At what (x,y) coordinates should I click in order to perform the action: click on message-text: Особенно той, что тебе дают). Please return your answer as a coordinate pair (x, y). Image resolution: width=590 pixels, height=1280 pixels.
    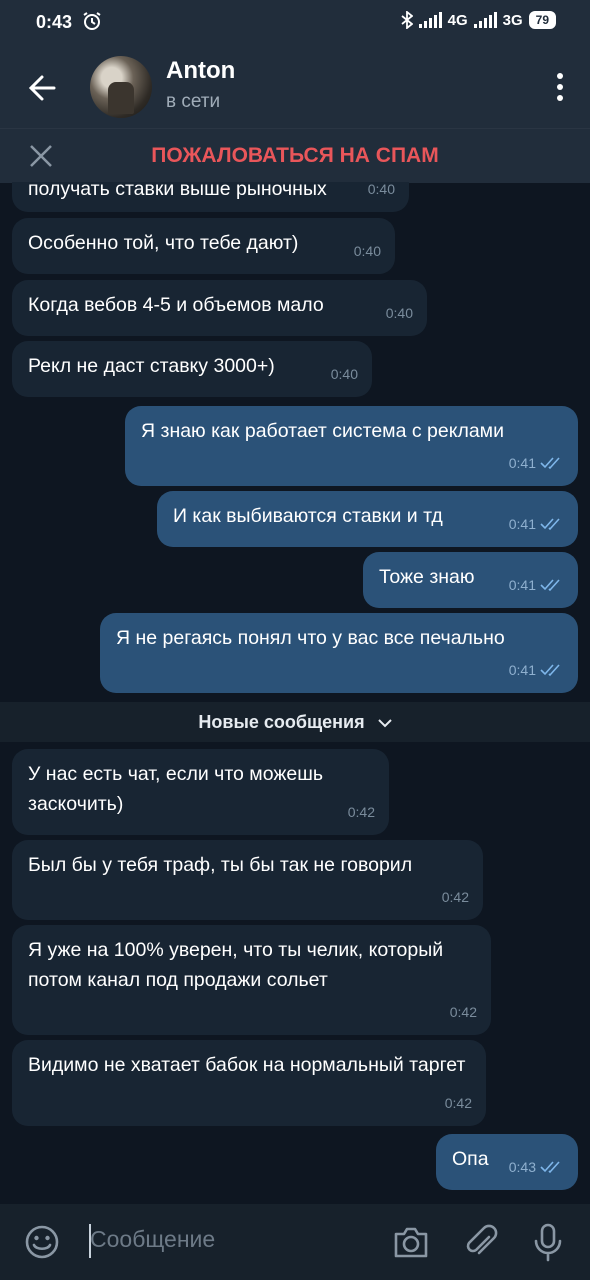
    Looking at the image, I should click on (163, 243).